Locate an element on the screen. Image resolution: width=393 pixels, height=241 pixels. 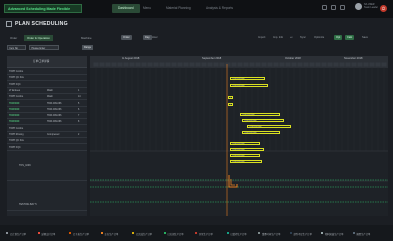
machine-row: TOS_1009 is located at coordinates (47, 166).